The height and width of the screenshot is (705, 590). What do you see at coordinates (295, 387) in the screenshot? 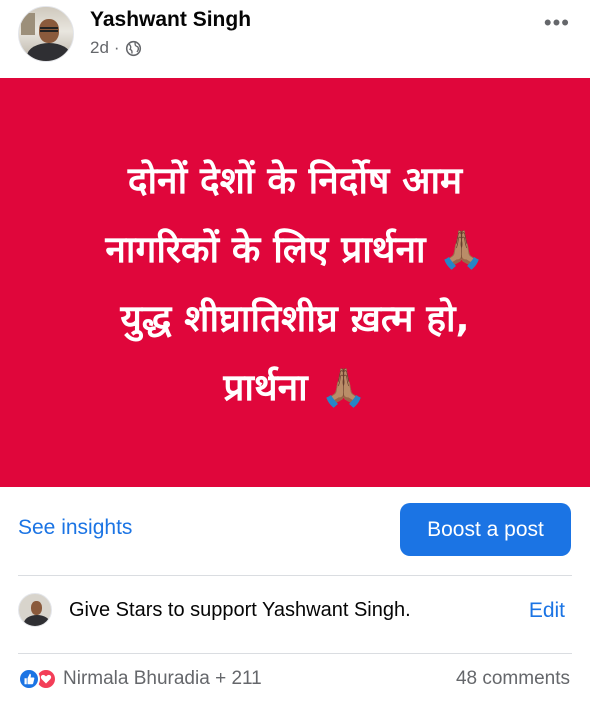
I see `card-line-4: प्रार्थना 🙏🏽` at bounding box center [295, 387].